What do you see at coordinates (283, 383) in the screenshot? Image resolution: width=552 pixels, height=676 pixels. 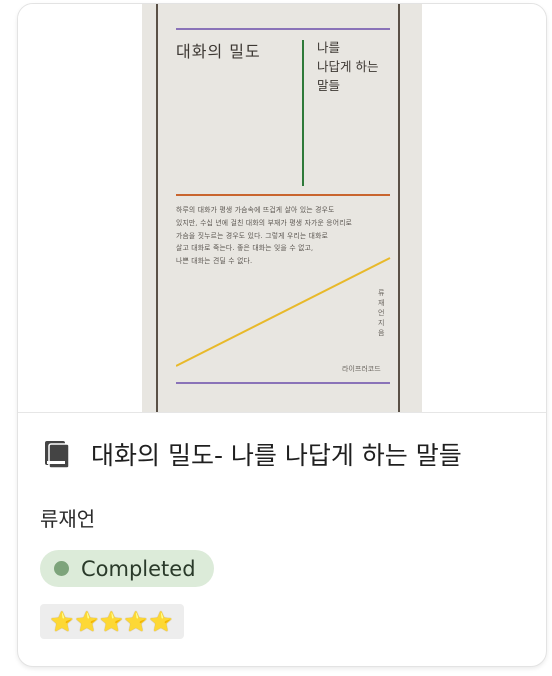 I see `cover-bottom-stripe` at bounding box center [283, 383].